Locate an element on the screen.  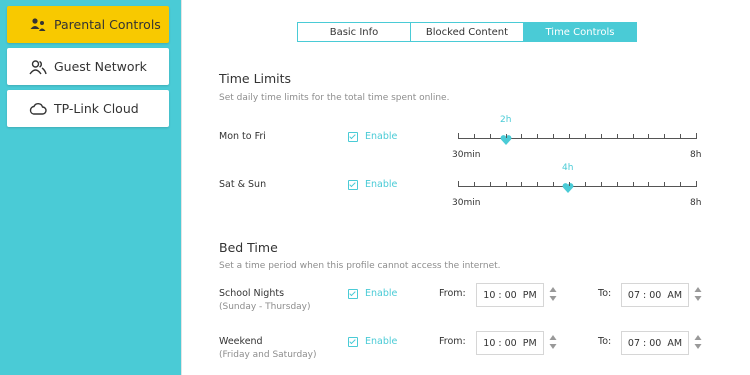
weekend-from-time-input: 10 : 00 PM is located at coordinates (510, 343).